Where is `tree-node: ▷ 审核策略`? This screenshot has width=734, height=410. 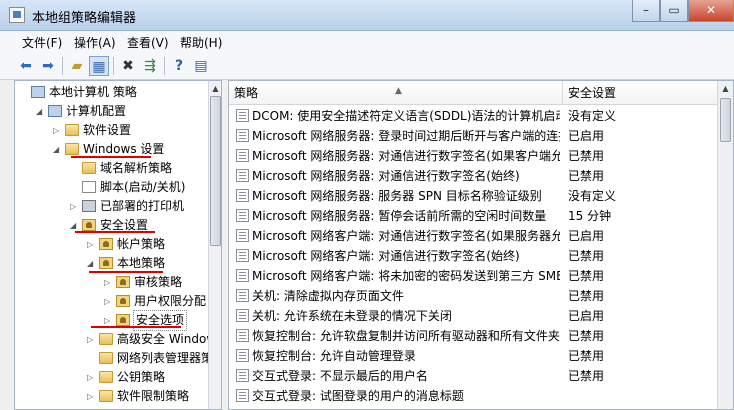 tree-node: ▷ 审核策略 is located at coordinates (110, 282).